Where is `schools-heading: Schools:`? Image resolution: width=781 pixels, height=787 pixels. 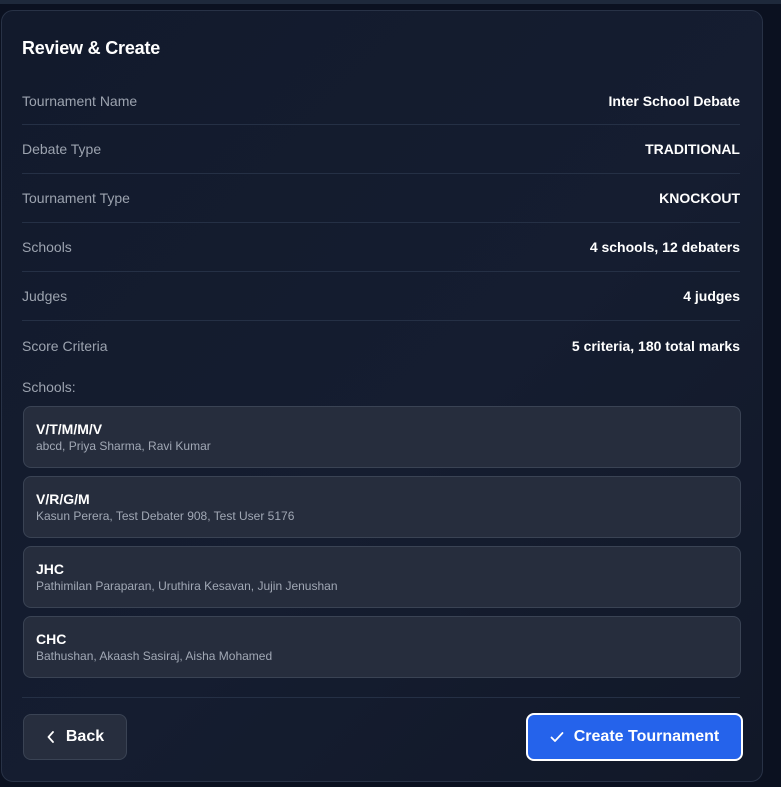
schools-heading: Schools: is located at coordinates (49, 387).